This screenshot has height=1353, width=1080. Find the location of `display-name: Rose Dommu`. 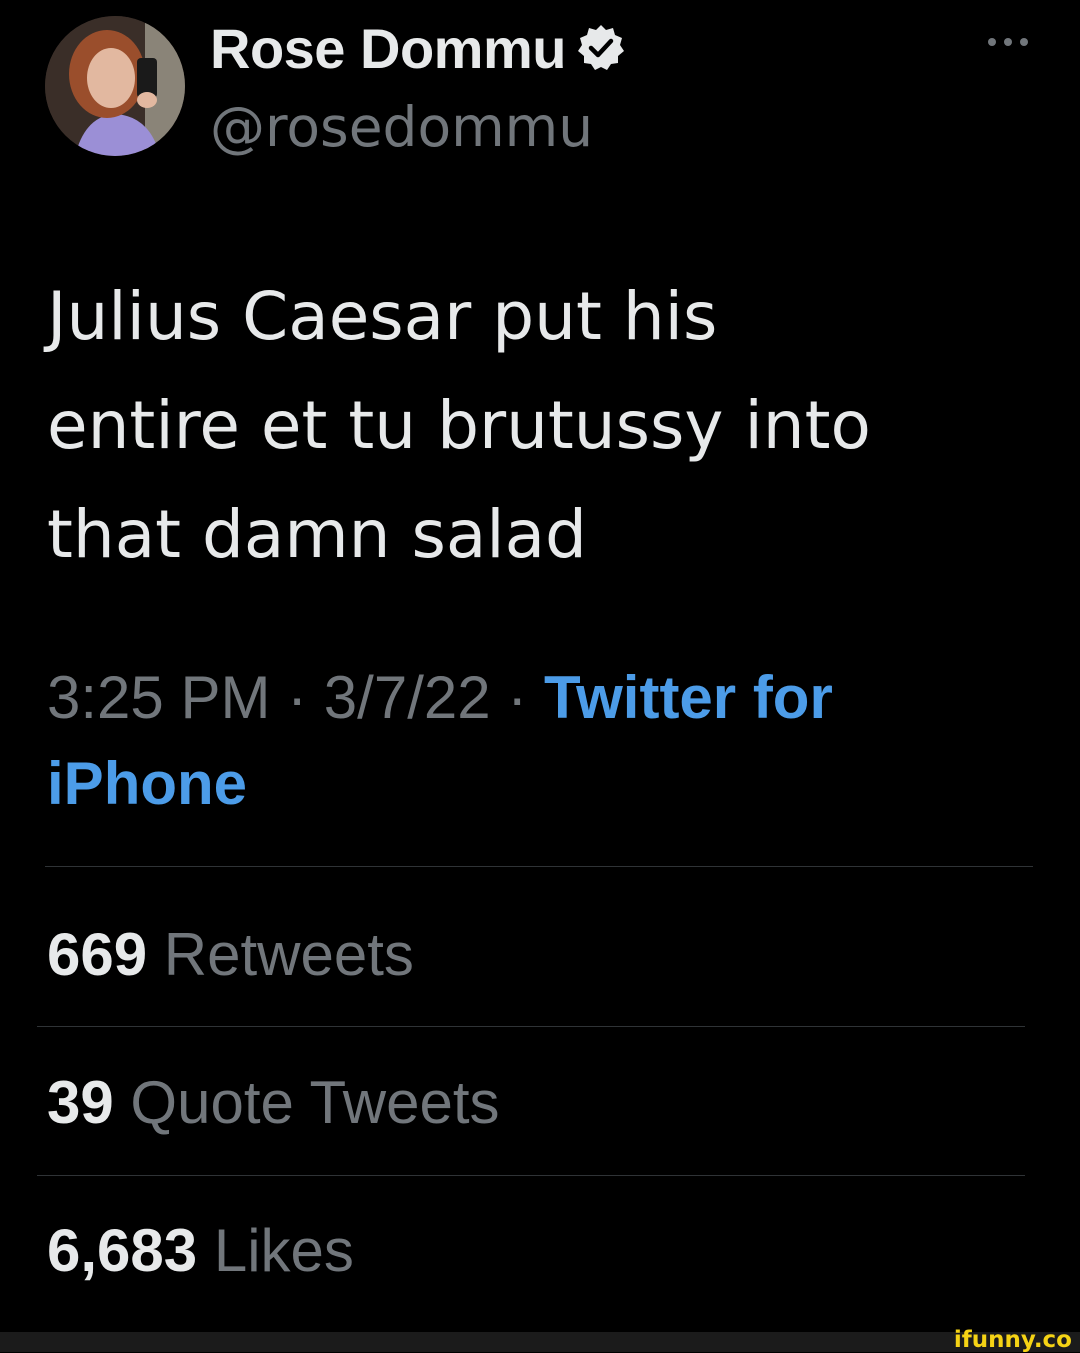

display-name: Rose Dommu is located at coordinates (388, 48).